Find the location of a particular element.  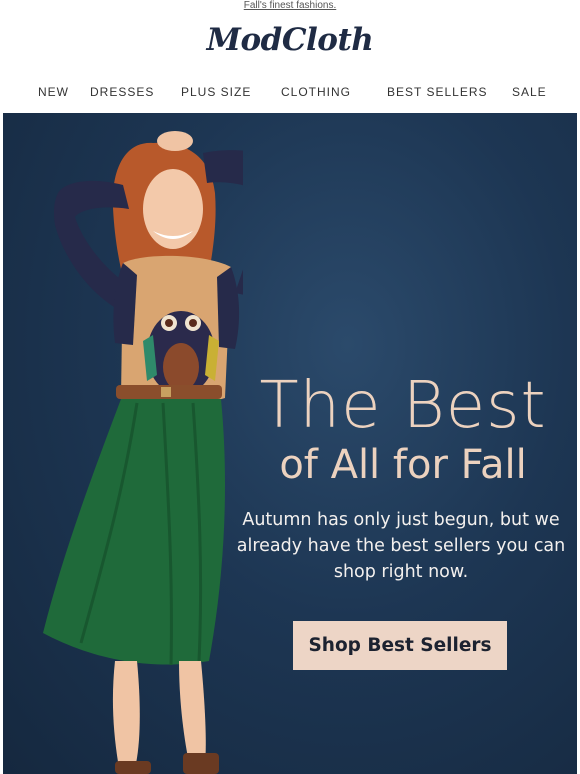

modcloth-logo: ModCloth is located at coordinates (290, 40).